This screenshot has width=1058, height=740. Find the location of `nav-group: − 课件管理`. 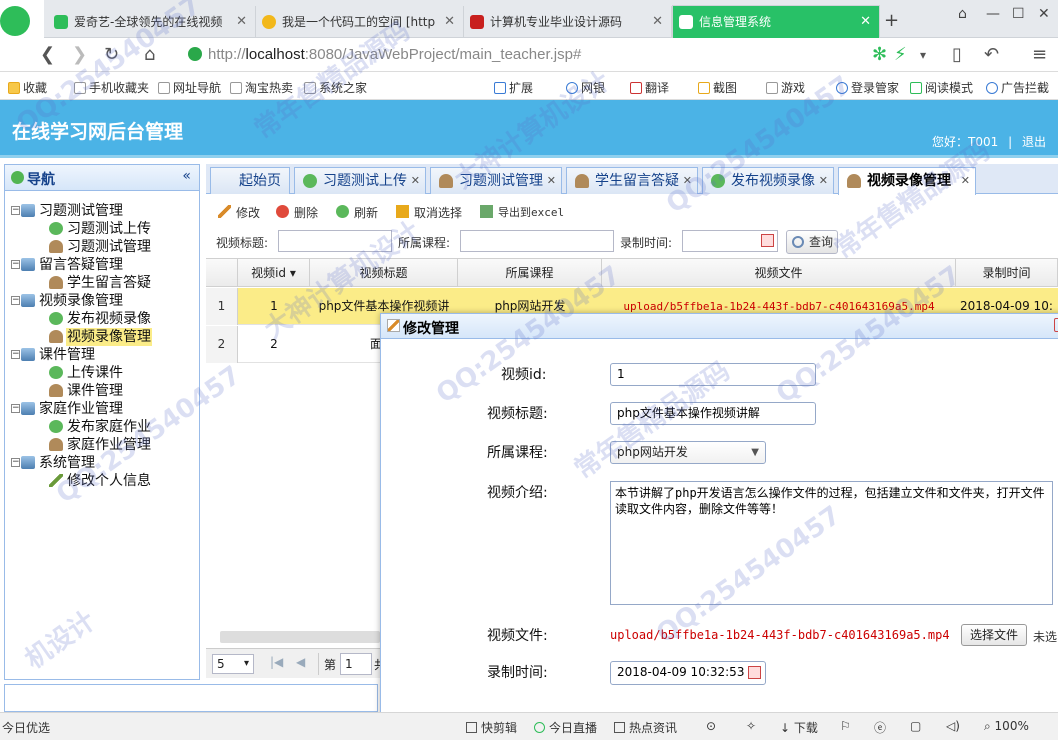

nav-group: − 课件管理 is located at coordinates (102, 355).